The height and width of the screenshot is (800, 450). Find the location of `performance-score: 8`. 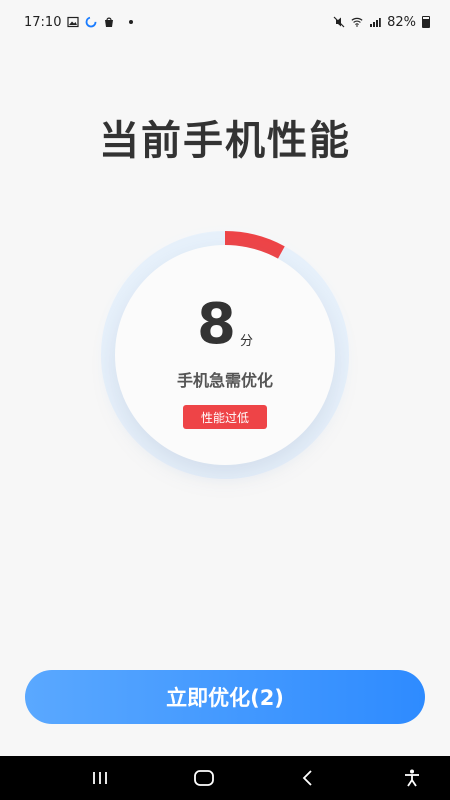

performance-score: 8 is located at coordinates (216, 324).